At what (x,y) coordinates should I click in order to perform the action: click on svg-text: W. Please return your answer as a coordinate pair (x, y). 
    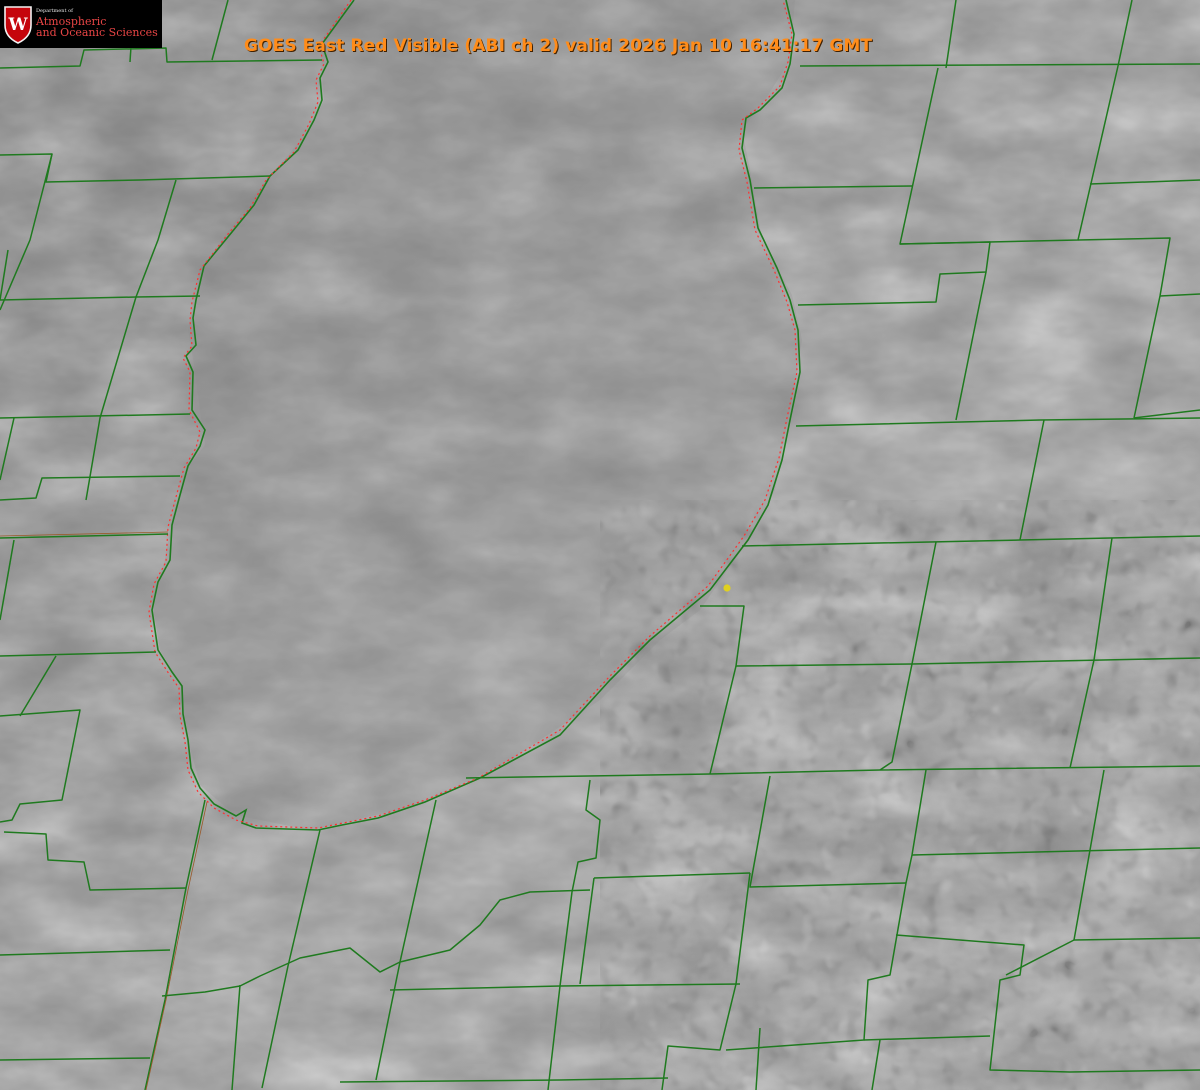
    Looking at the image, I should click on (17, 25).